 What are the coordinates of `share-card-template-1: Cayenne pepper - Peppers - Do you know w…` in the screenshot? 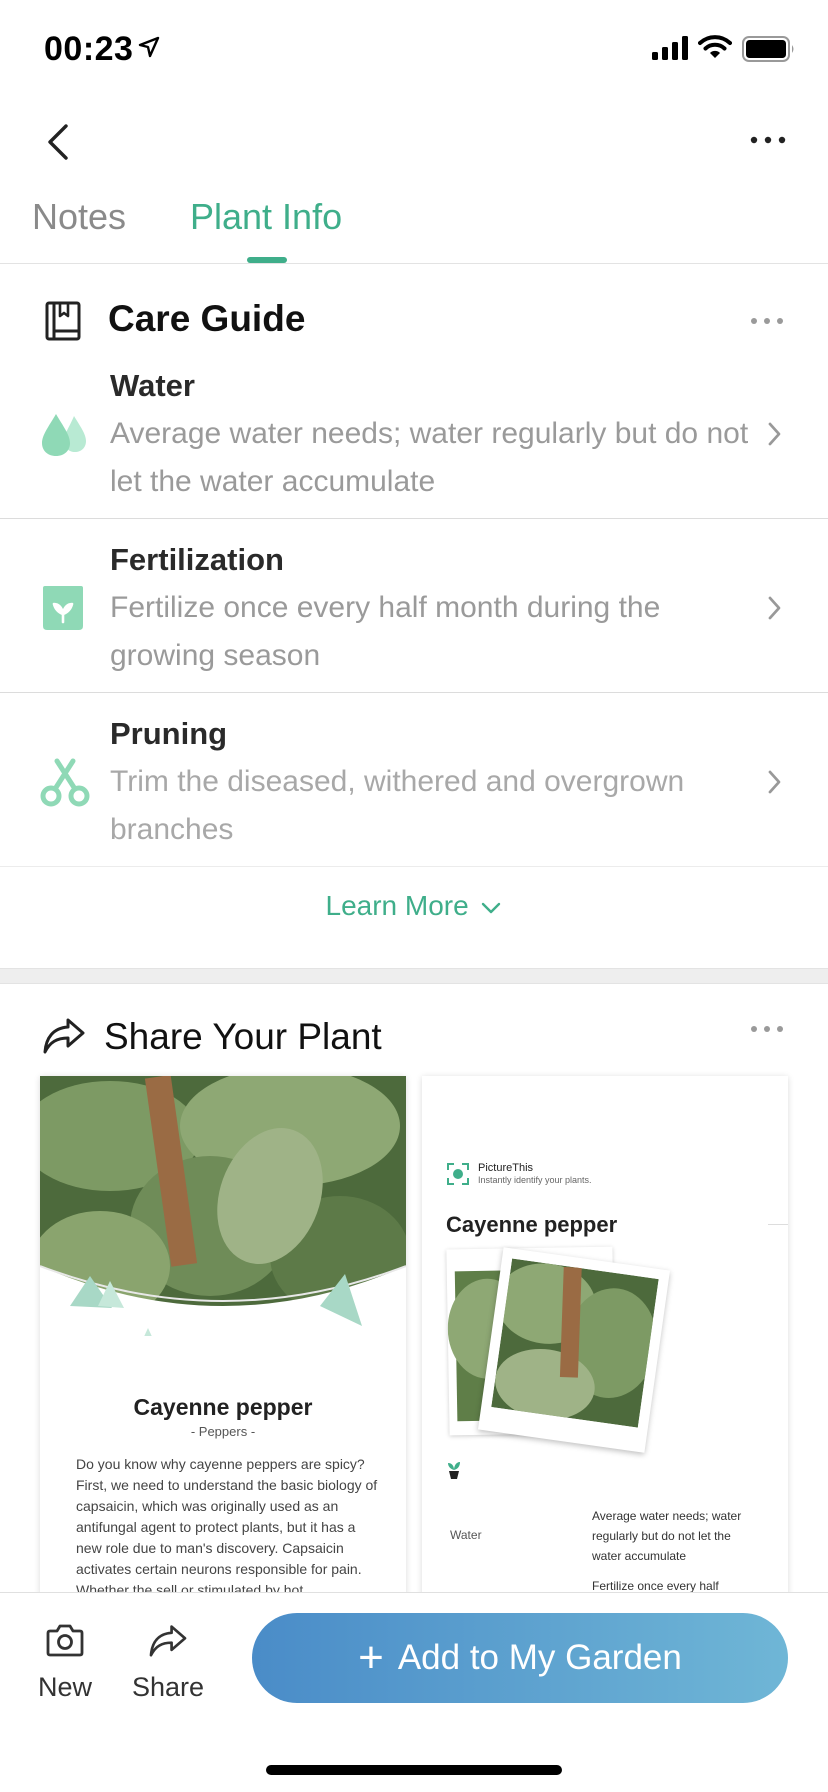 It's located at (223, 1336).